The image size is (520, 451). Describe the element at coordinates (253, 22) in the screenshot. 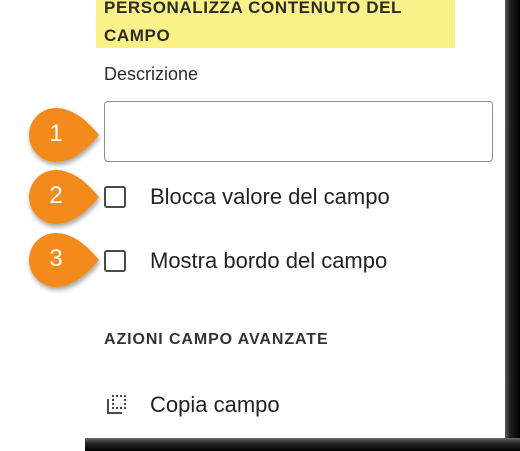

I see `section-title: PERSONALIZZA CONTENUTO DEL CAMPO` at that location.